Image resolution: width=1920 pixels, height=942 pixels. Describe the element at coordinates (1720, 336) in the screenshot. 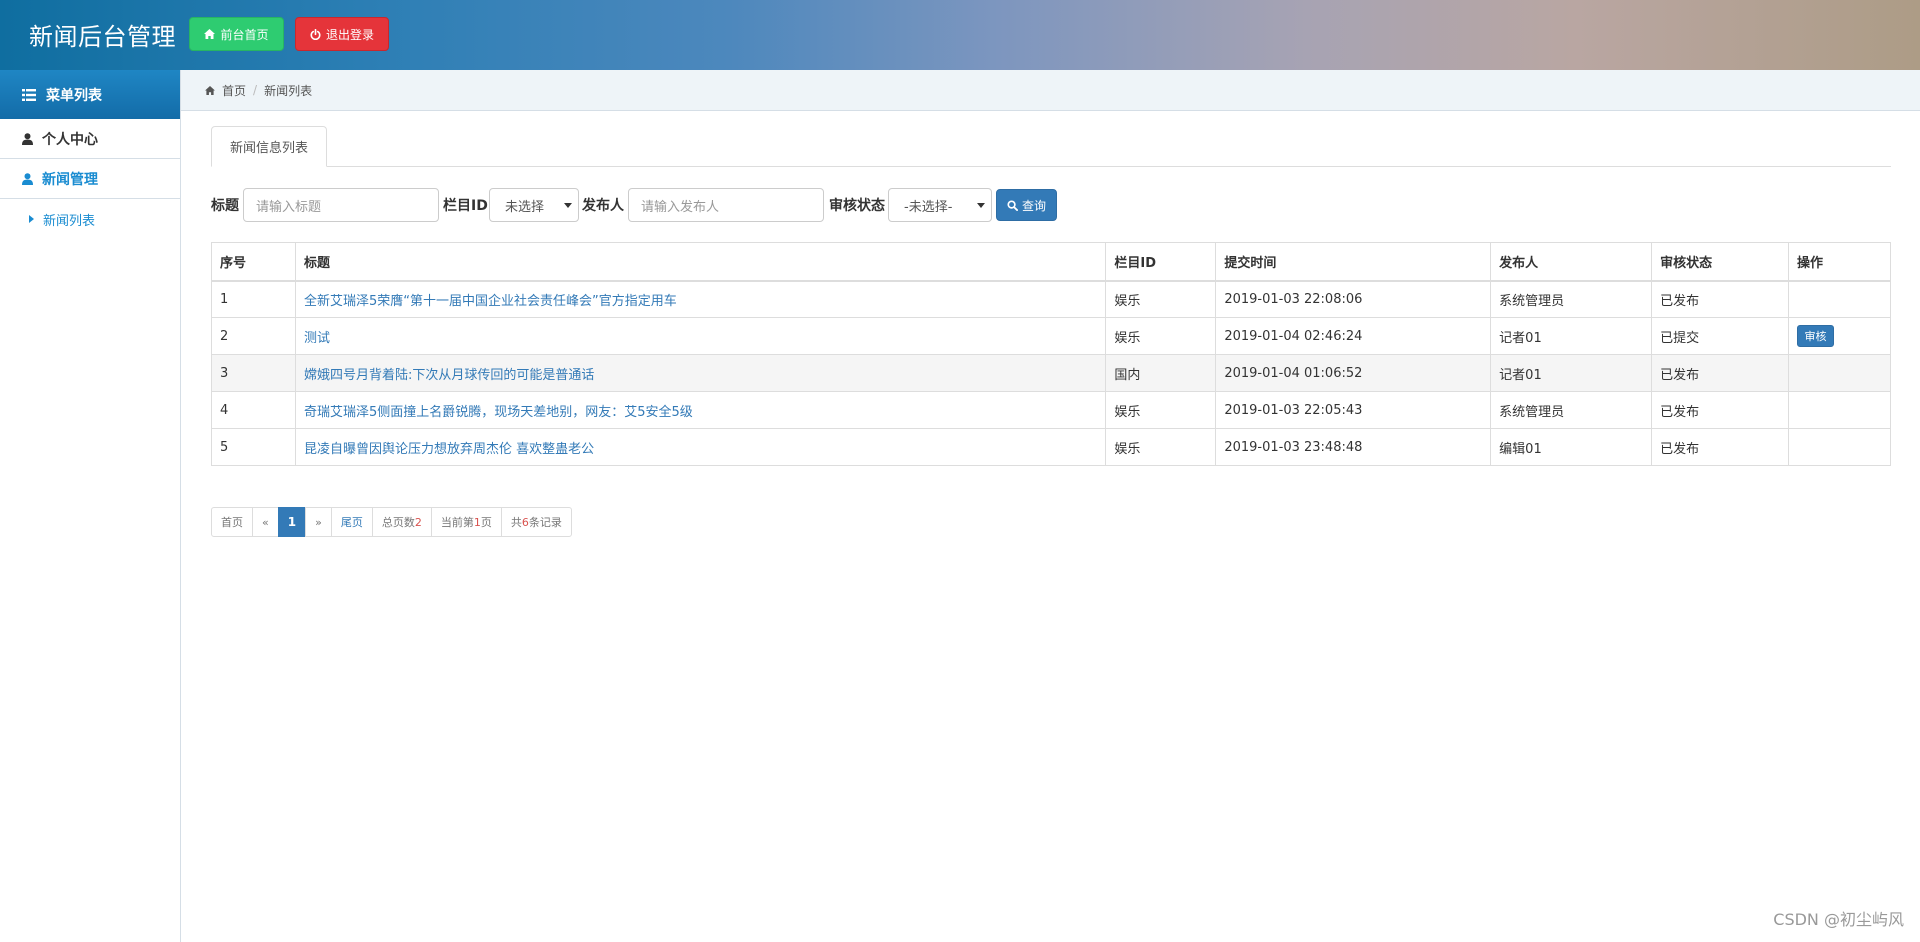

I see `cell-status: 已提交` at that location.